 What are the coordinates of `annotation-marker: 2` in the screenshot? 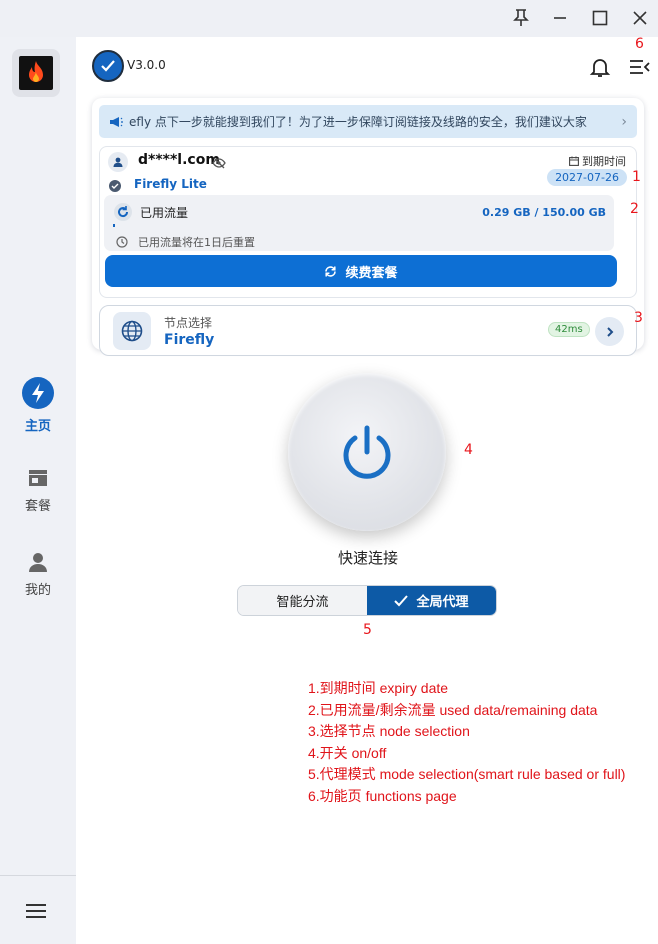 It's located at (634, 209).